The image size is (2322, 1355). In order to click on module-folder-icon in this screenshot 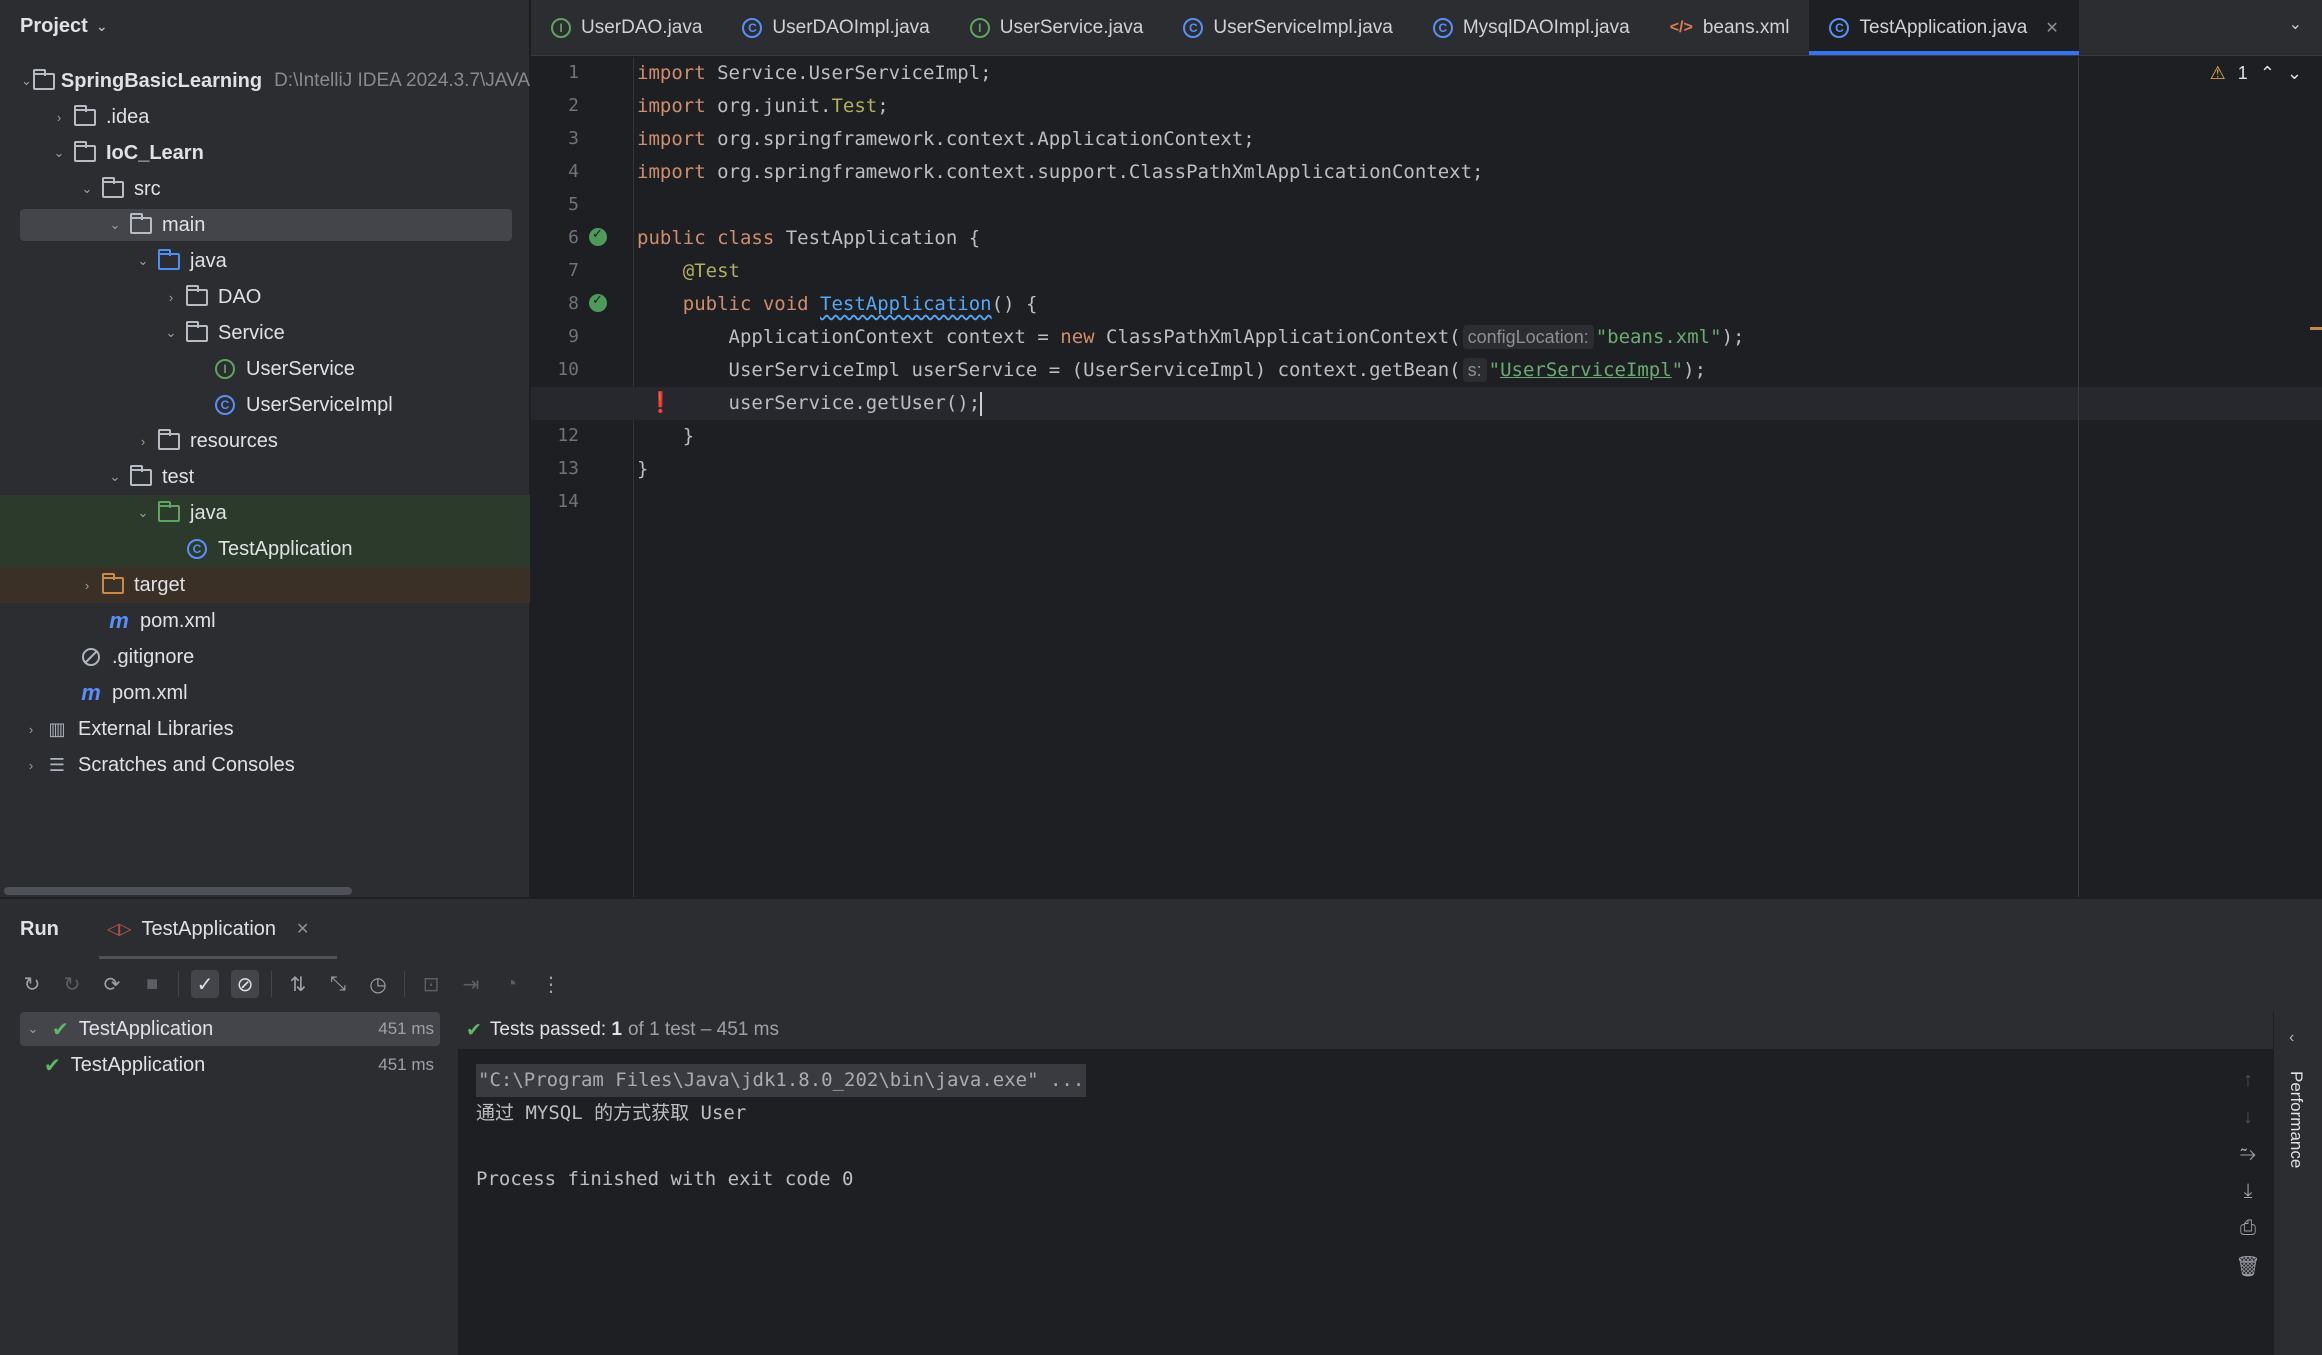, I will do `click(85, 151)`.